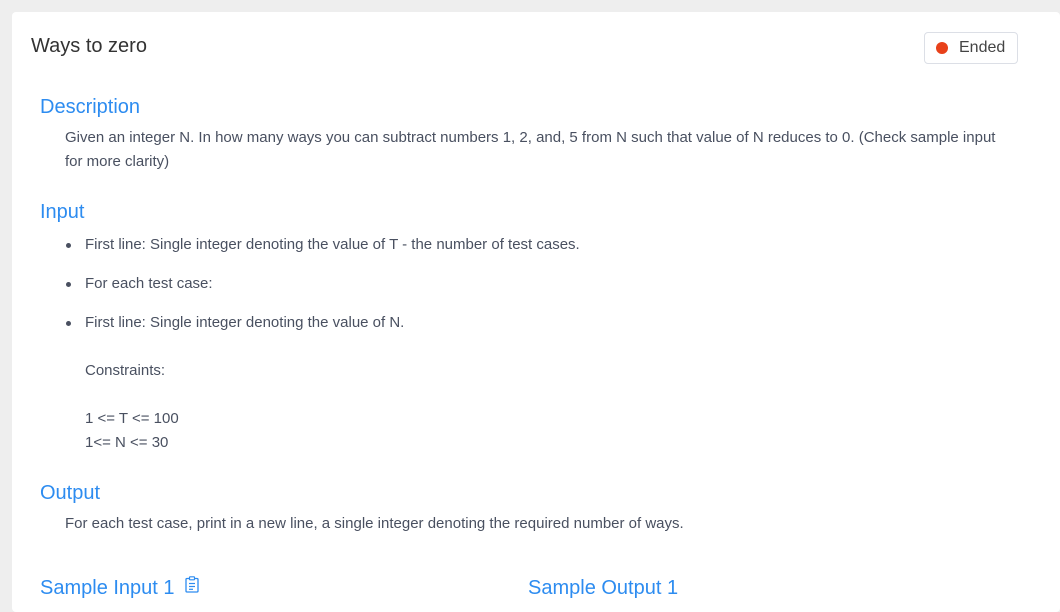 This screenshot has height=612, width=1060. Describe the element at coordinates (89, 46) in the screenshot. I see `problem-title: Ways to zero` at that location.